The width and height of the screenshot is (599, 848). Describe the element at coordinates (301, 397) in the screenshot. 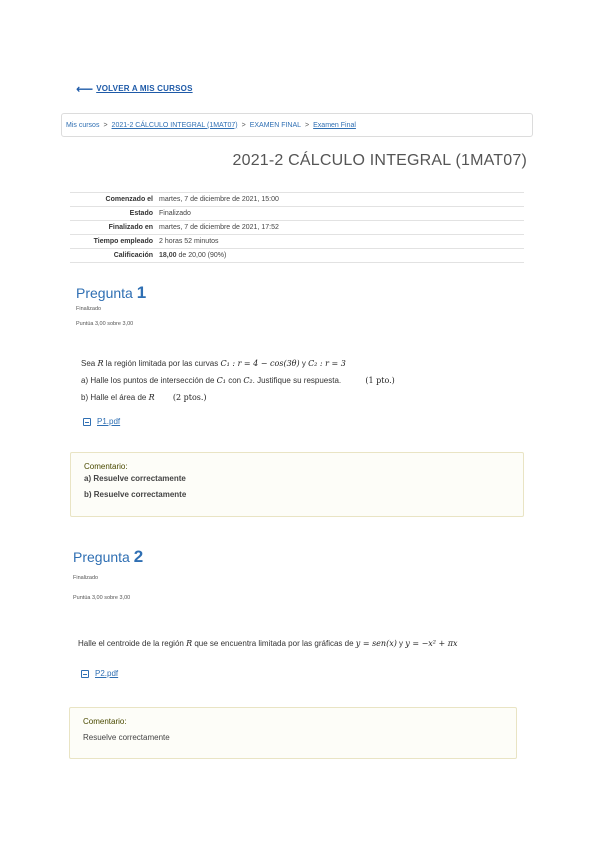

I see `question-1-line: b) Halle el área de R (2 ptos.)` at that location.